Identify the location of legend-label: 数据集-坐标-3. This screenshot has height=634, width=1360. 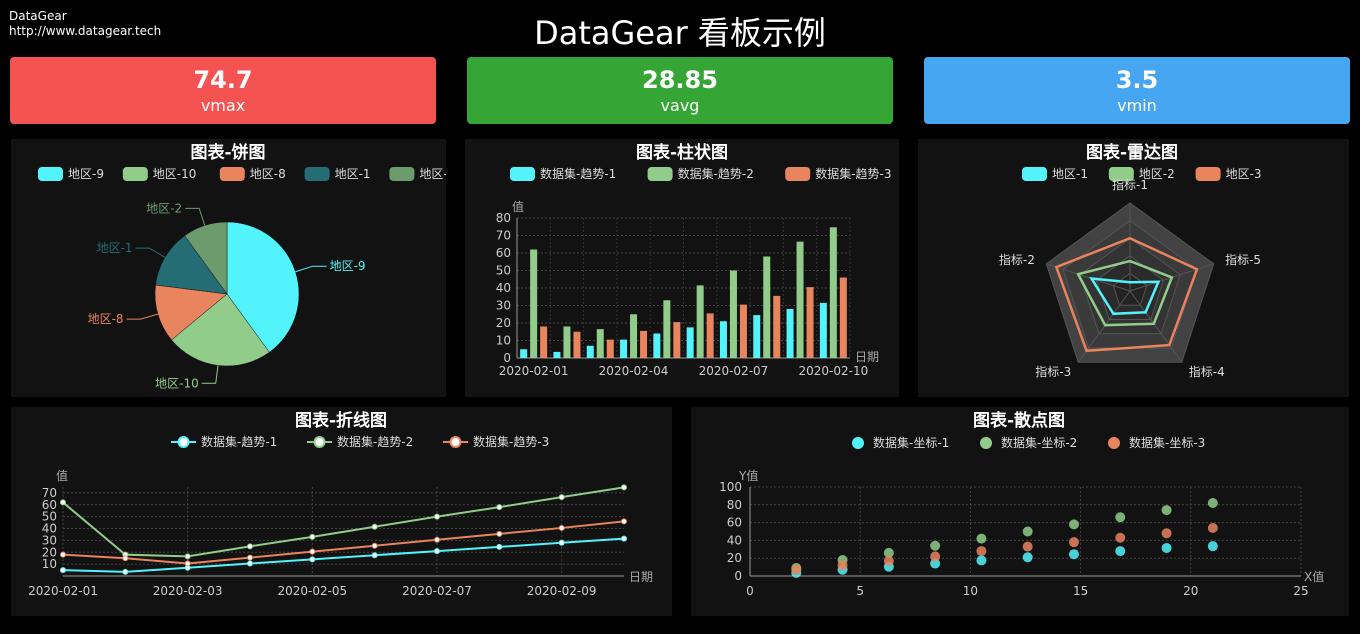
(1167, 442).